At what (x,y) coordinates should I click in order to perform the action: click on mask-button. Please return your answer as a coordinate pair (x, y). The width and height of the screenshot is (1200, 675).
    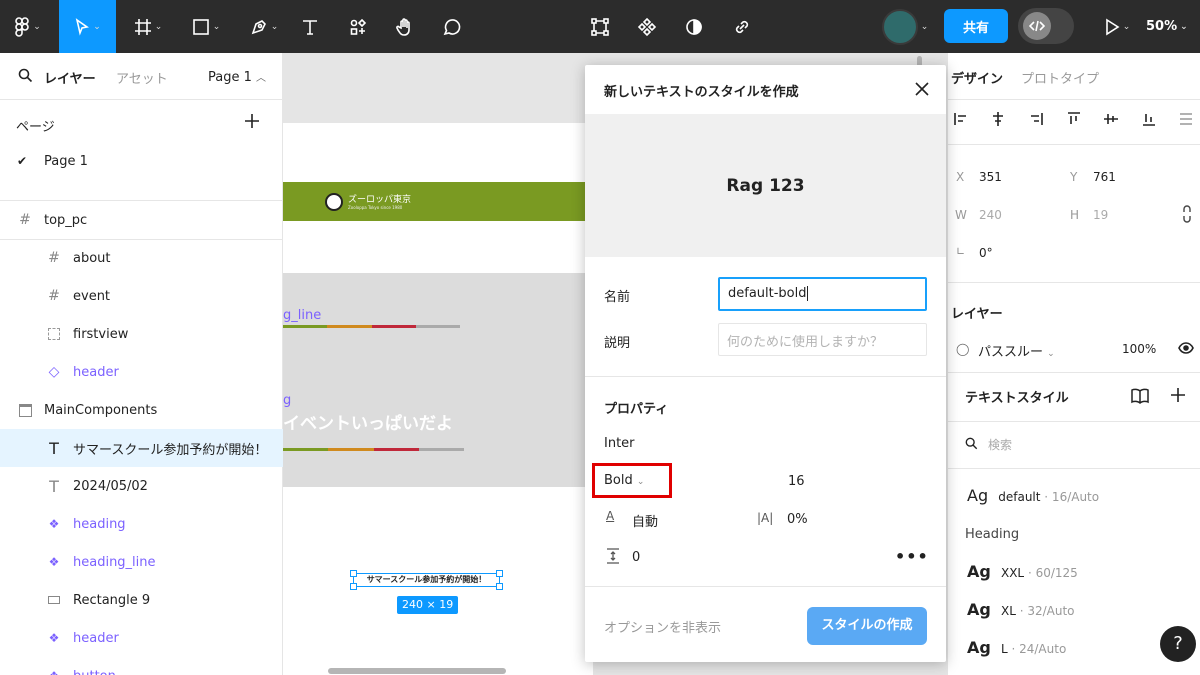
    Looking at the image, I should click on (694, 26).